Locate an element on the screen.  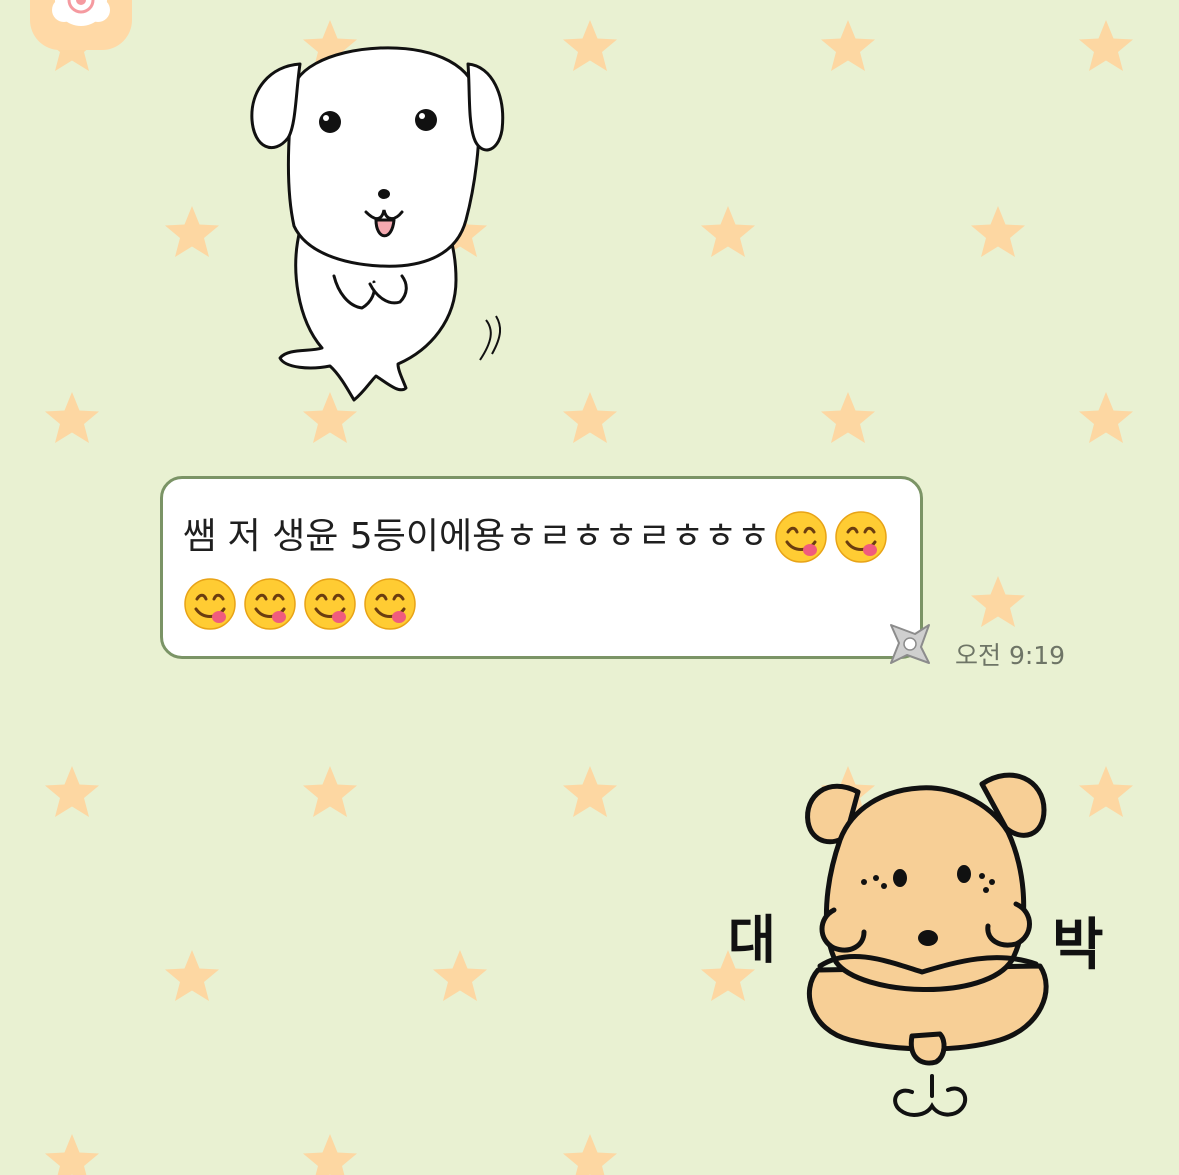
message-line-1: 쌤 저 생윤 5등이에용ㅎㄹㅎㅎㄹㅎㅎㅎ is located at coordinates (541, 537).